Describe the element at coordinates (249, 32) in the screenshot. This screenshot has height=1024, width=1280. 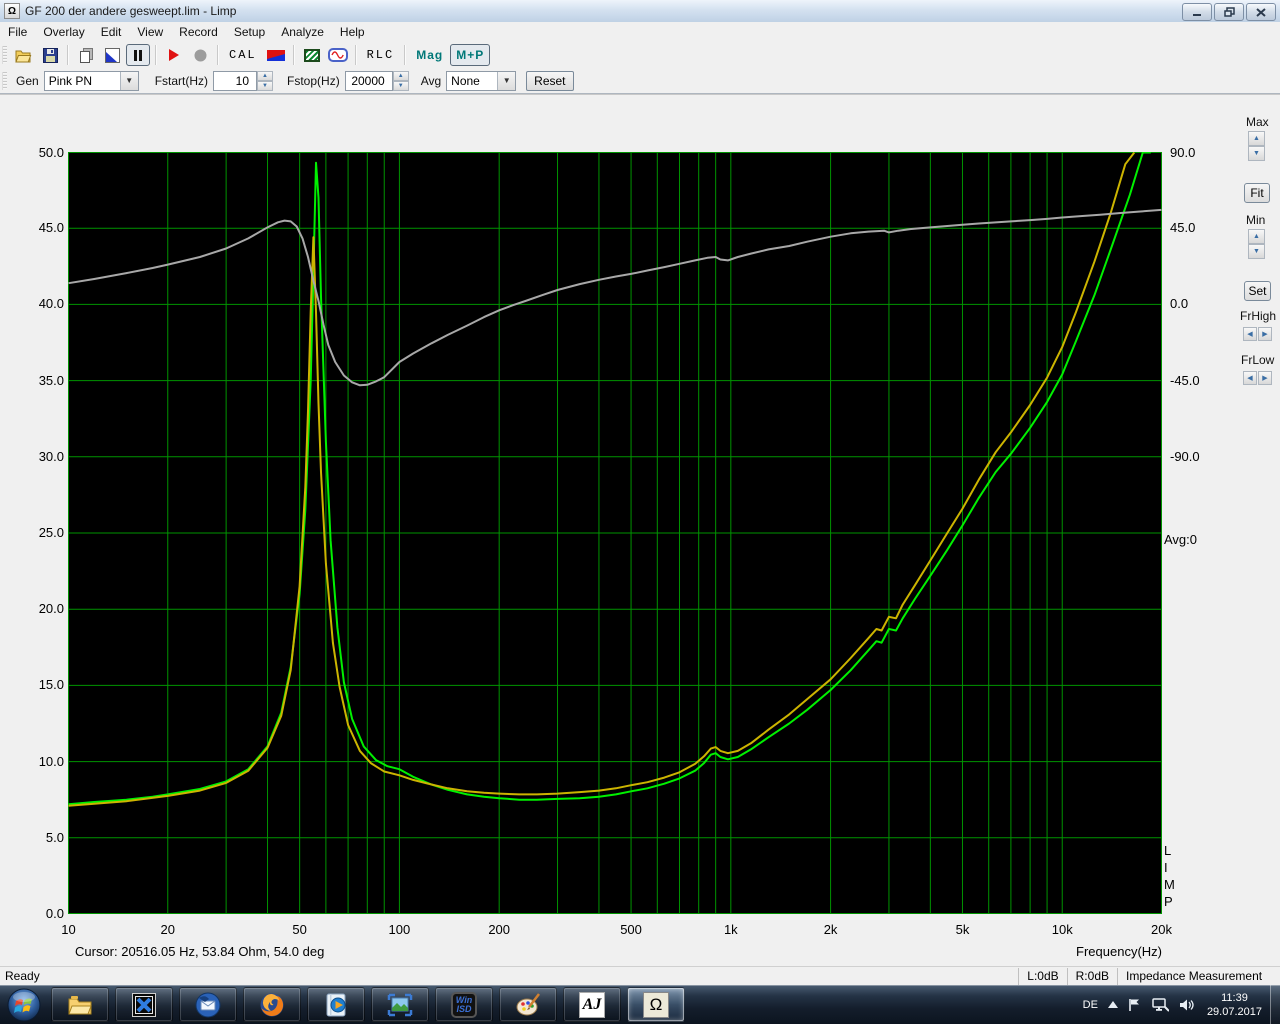
I see `menu-setup: Setup` at that location.